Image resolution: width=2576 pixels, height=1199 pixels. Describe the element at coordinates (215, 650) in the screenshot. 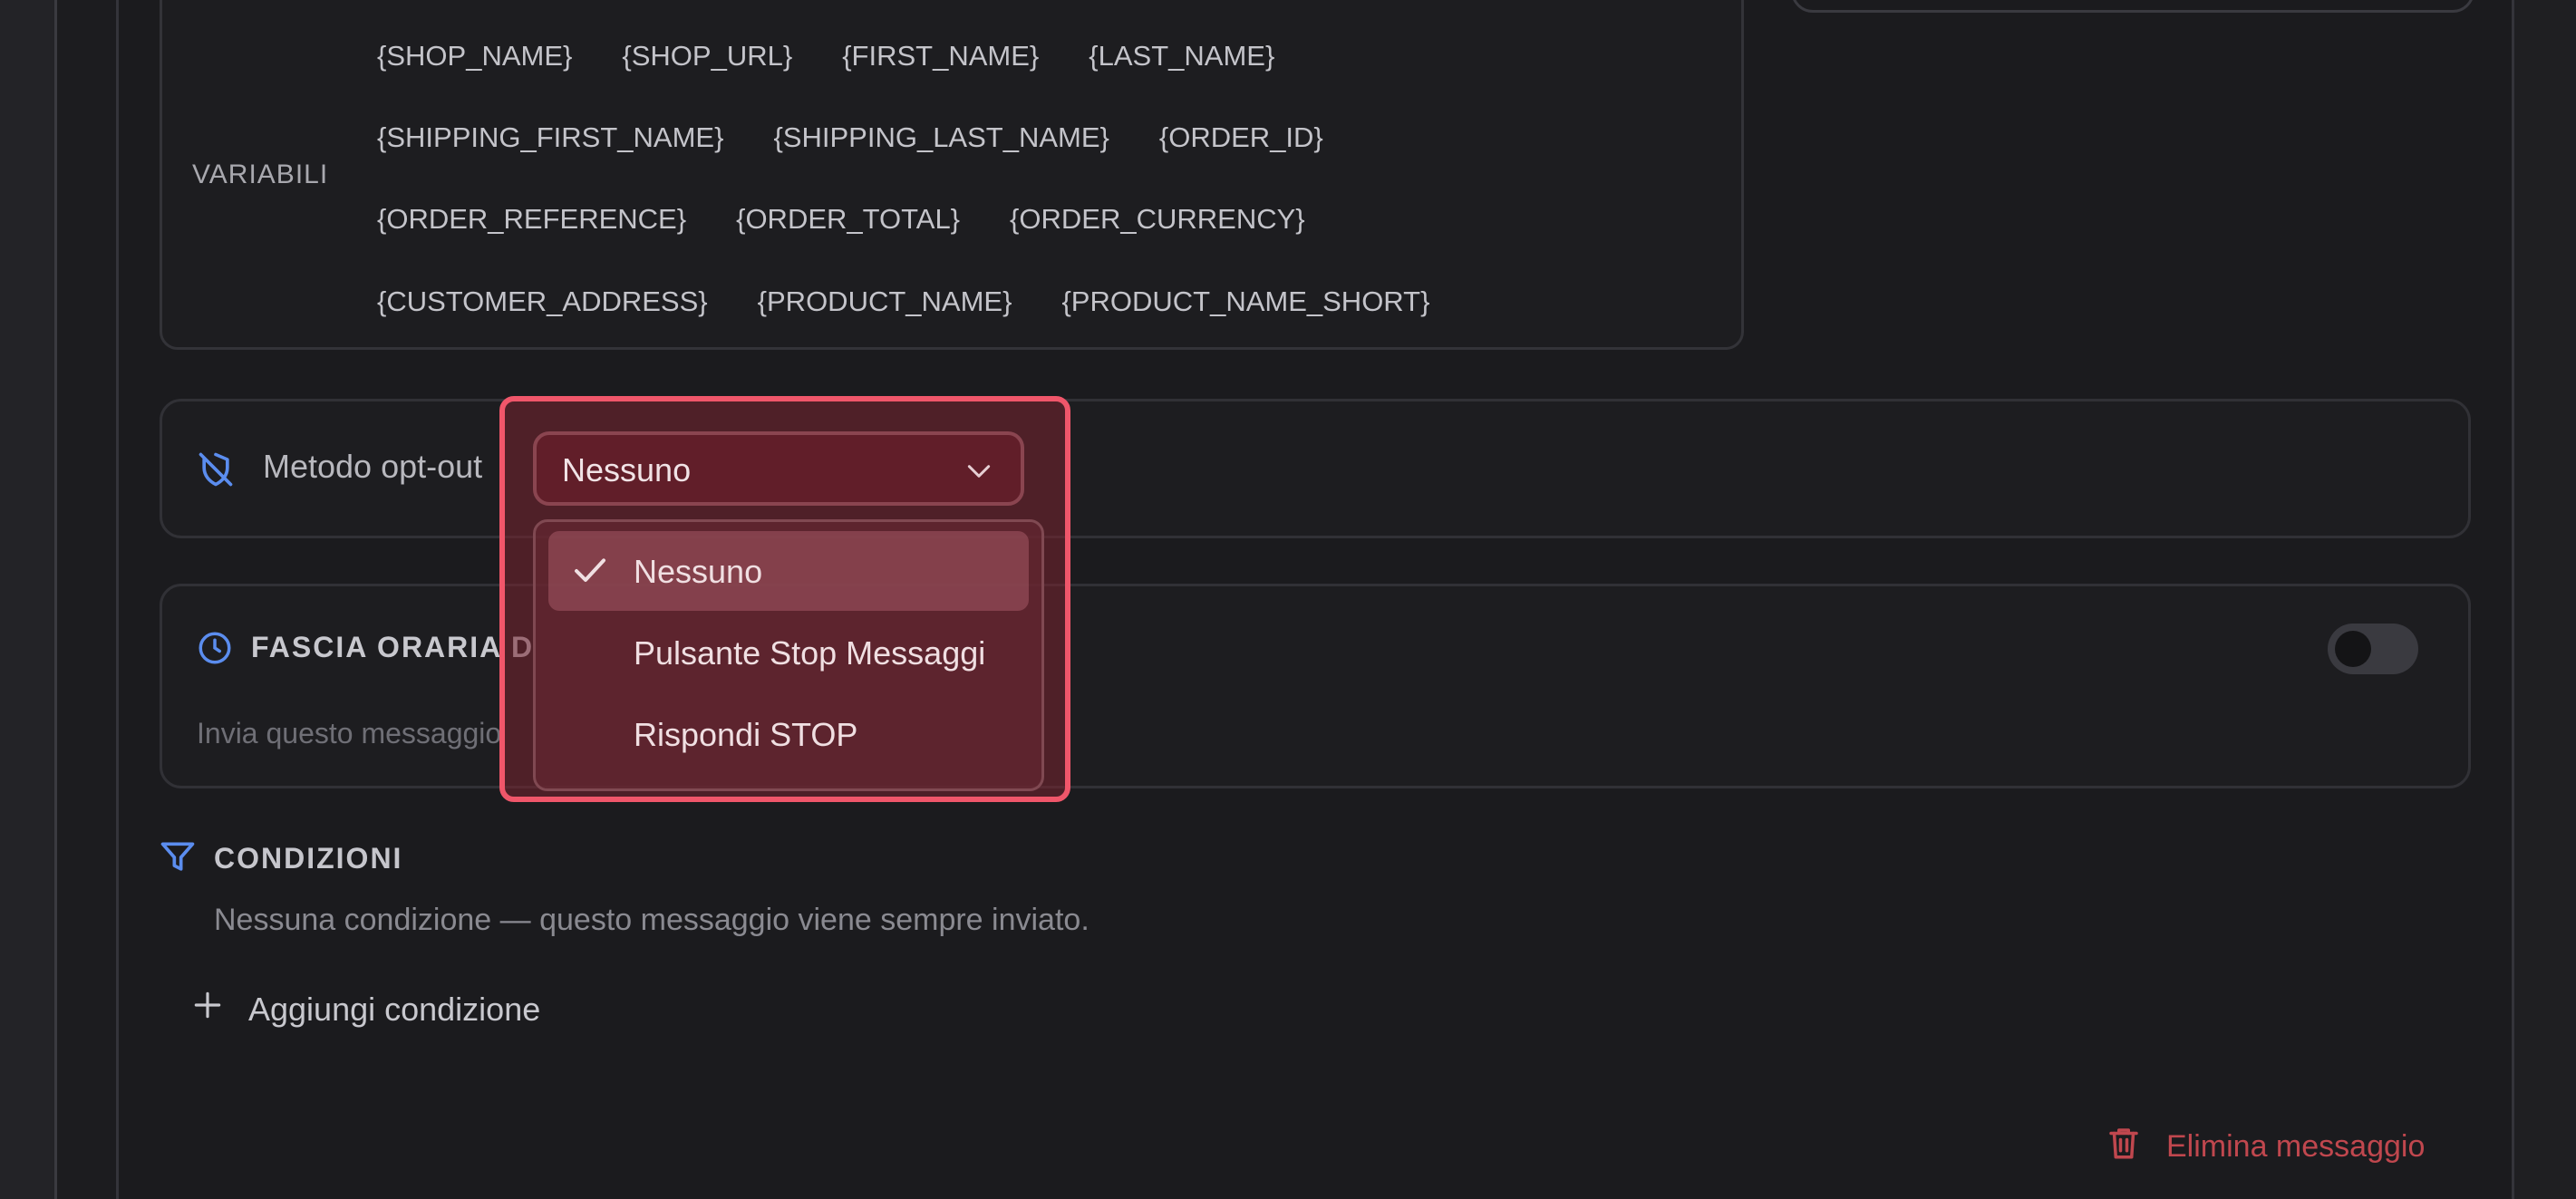

I see `clock-icon` at that location.